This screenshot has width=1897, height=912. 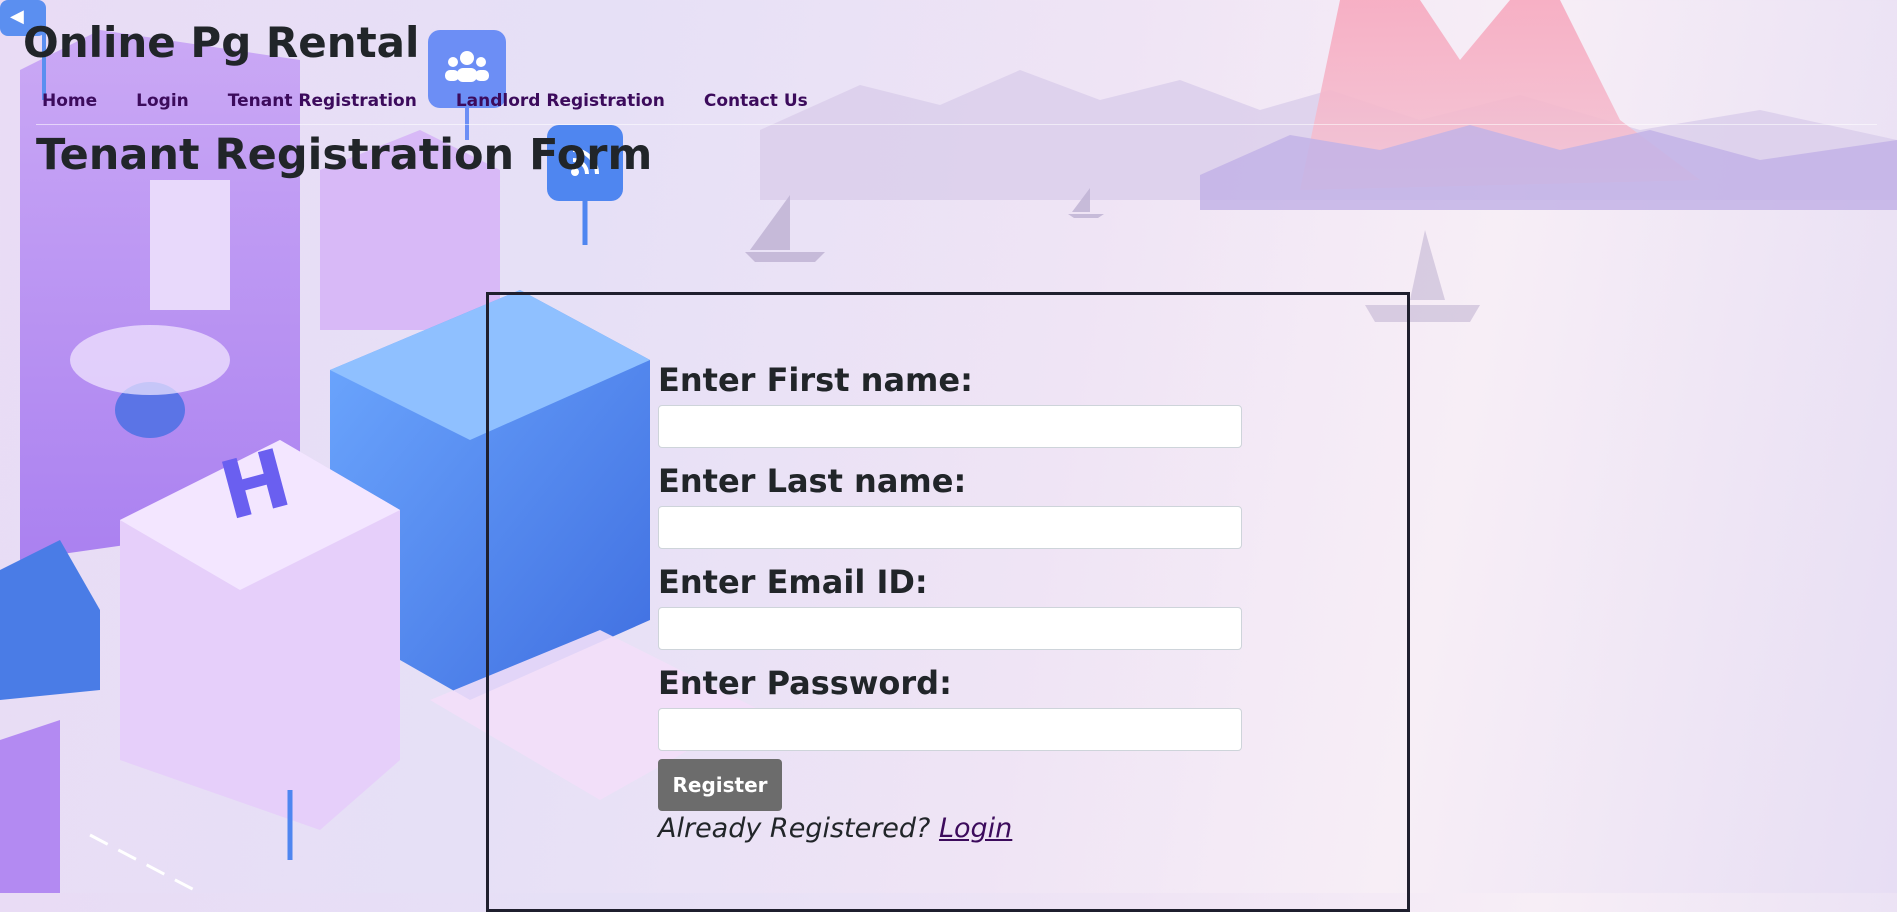 What do you see at coordinates (793, 582) in the screenshot?
I see `email-label: Enter Email ID:` at bounding box center [793, 582].